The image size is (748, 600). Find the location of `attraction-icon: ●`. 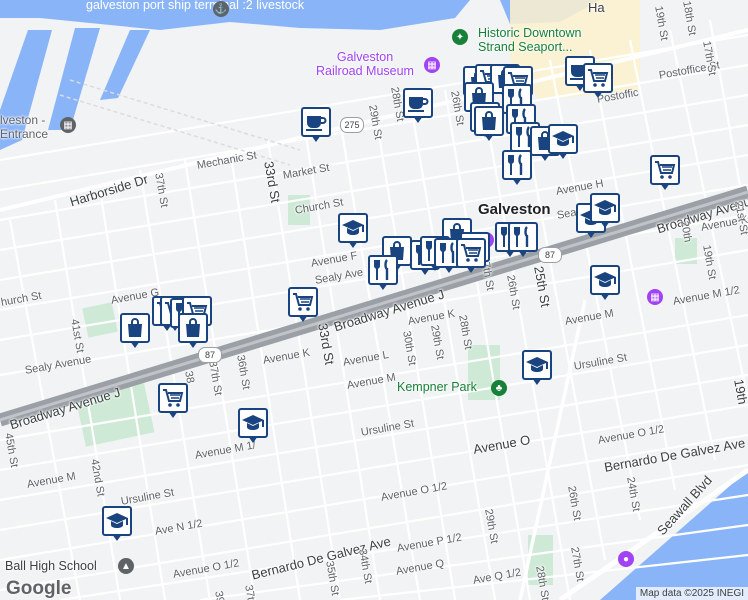

attraction-icon: ● is located at coordinates (626, 559).